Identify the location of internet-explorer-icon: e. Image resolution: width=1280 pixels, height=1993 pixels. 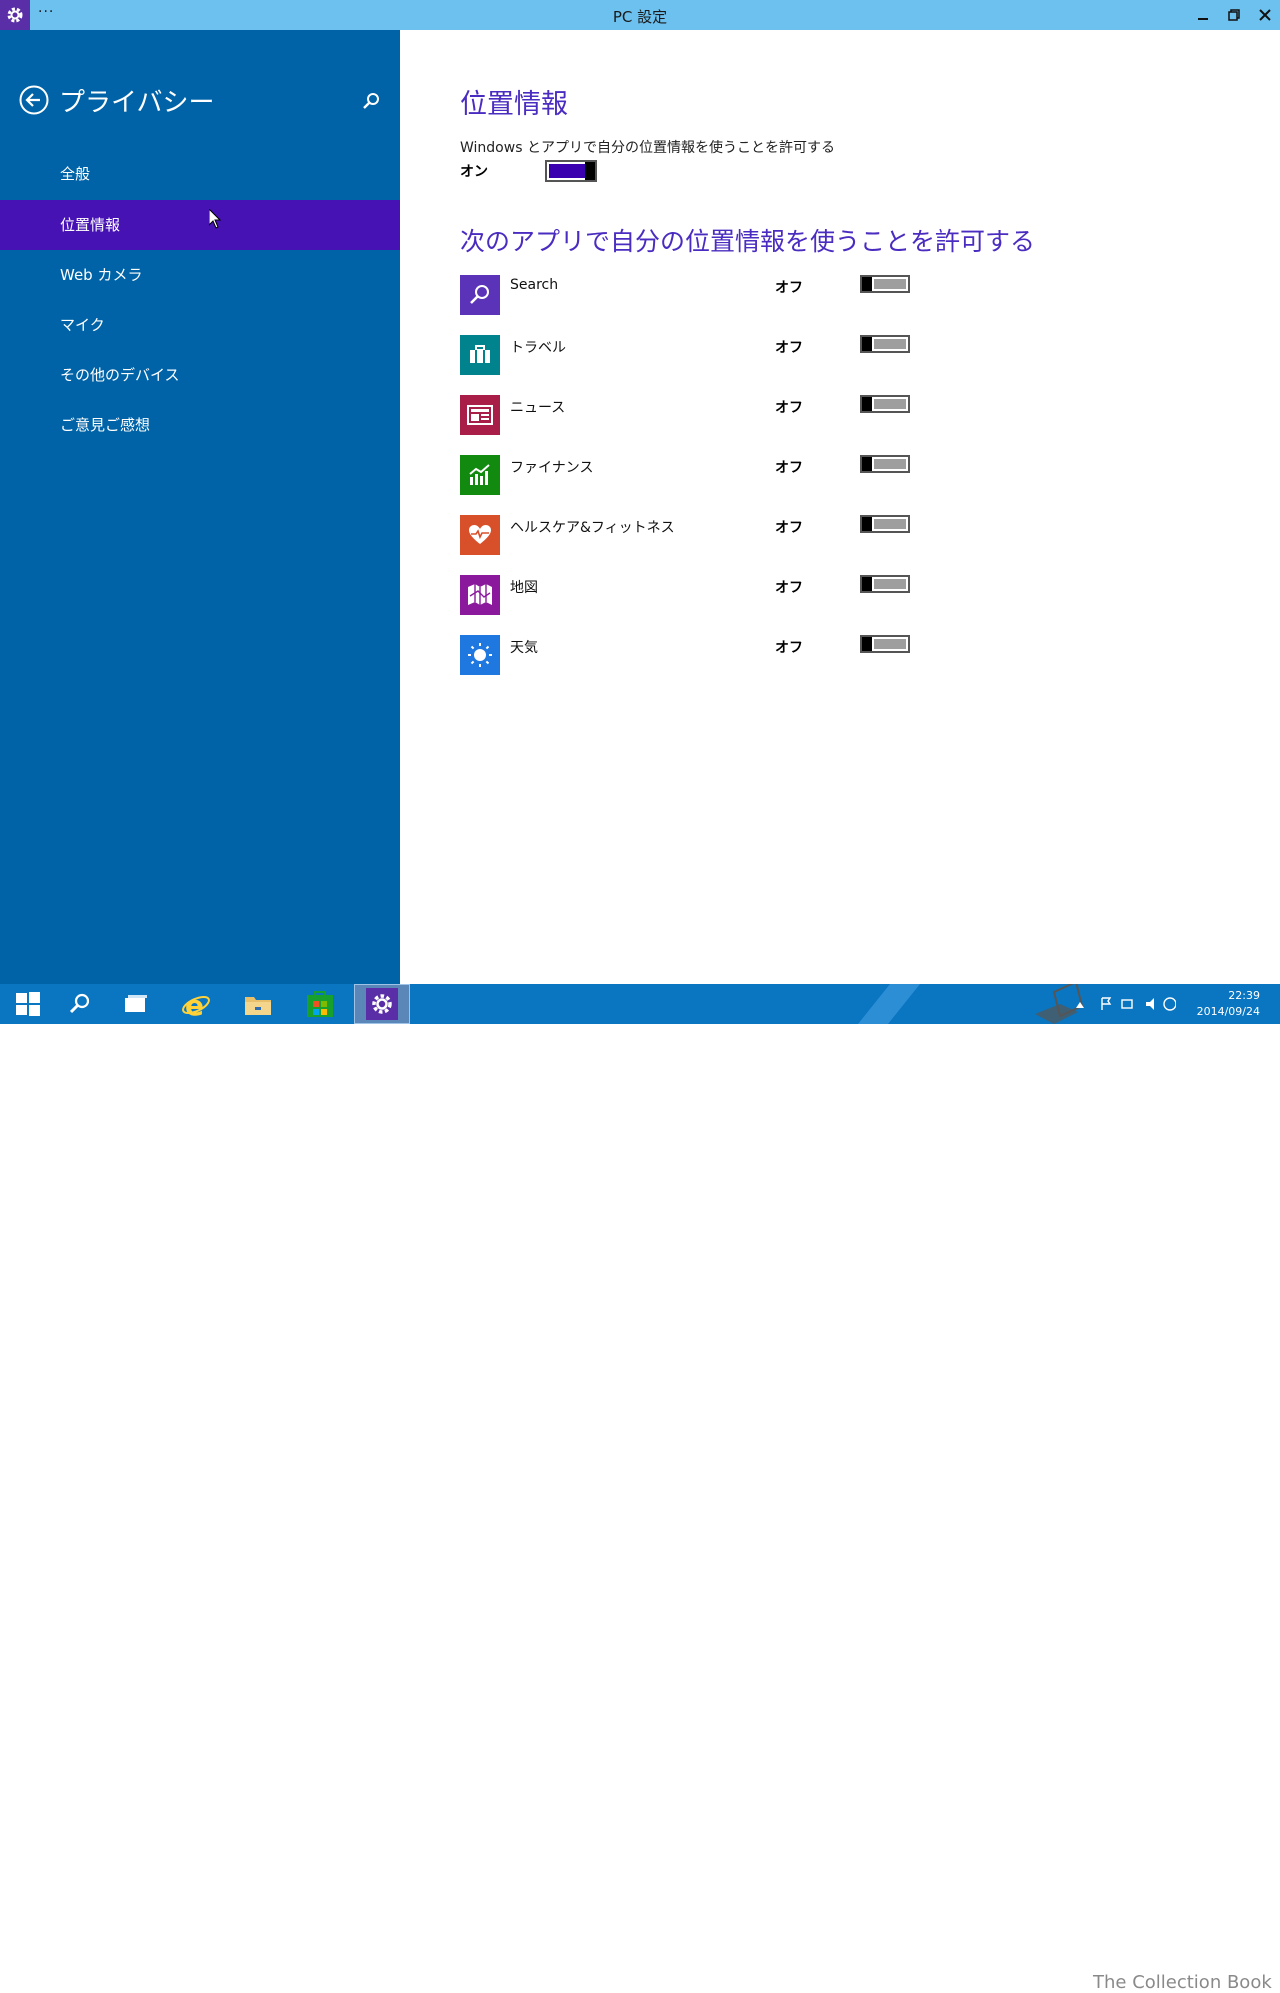
(196, 1004).